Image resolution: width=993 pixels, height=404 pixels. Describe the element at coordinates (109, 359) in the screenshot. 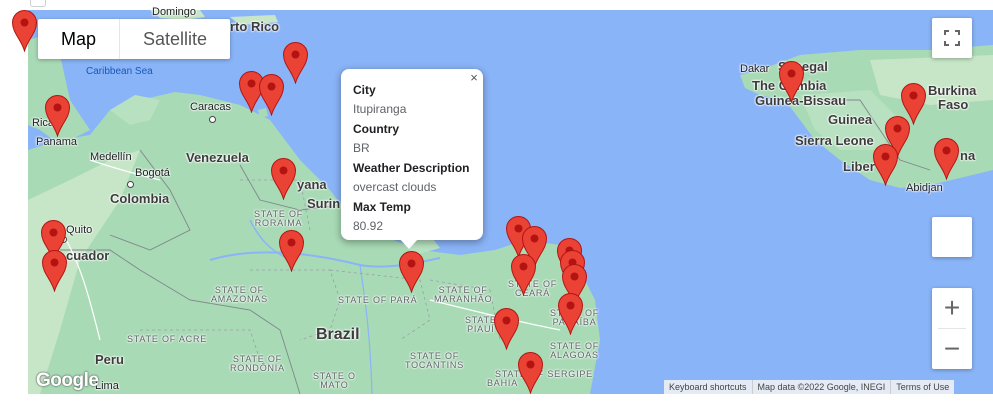

I see `label-peru: Peru` at that location.